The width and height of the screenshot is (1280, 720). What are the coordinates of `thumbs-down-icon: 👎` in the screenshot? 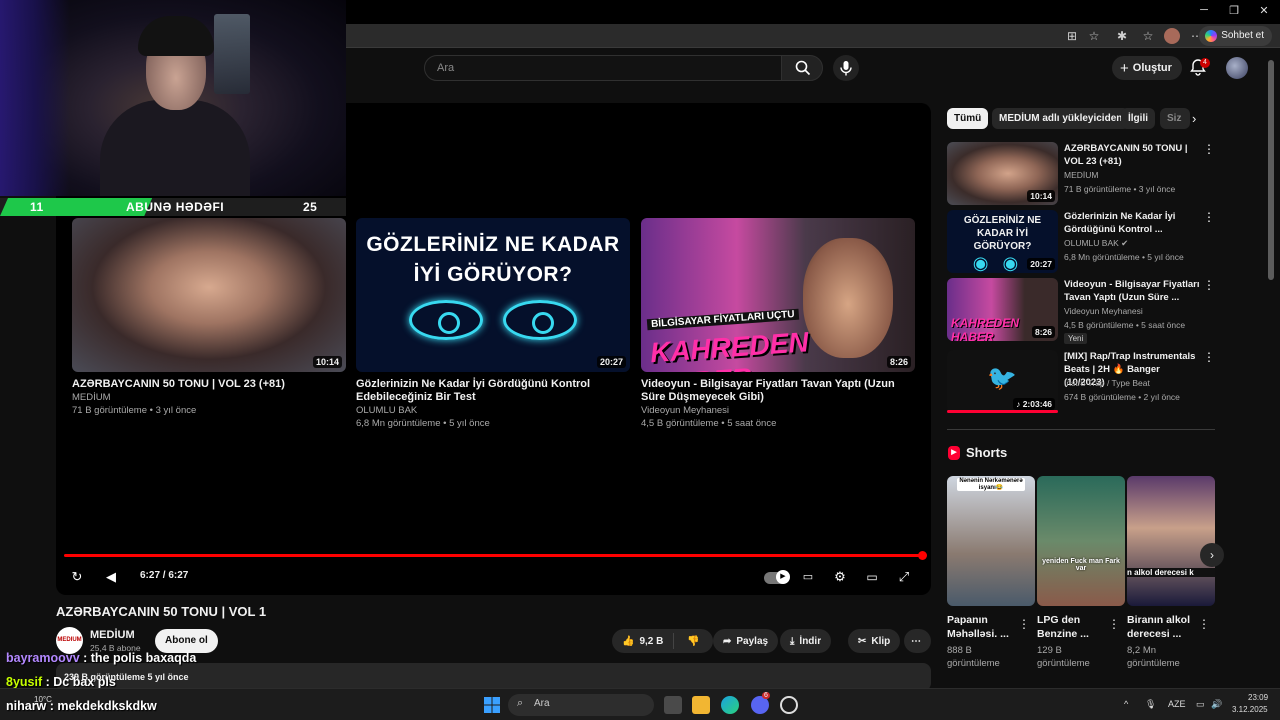 It's located at (693, 641).